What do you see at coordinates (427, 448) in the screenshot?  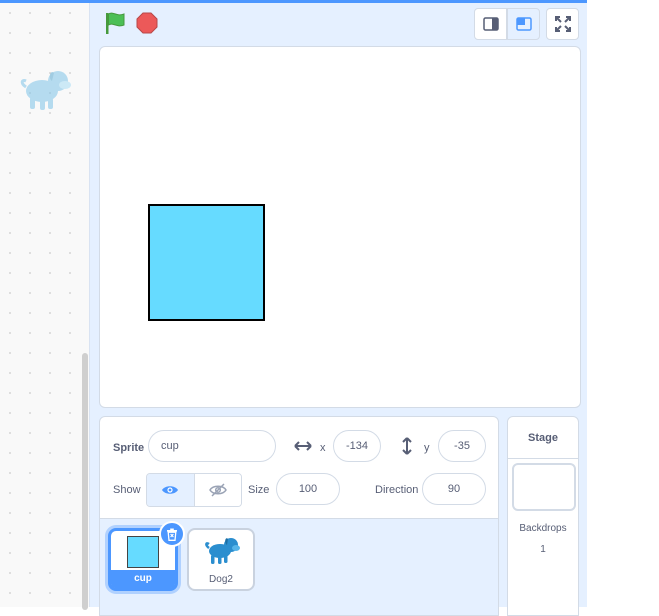 I see `y-label: y` at bounding box center [427, 448].